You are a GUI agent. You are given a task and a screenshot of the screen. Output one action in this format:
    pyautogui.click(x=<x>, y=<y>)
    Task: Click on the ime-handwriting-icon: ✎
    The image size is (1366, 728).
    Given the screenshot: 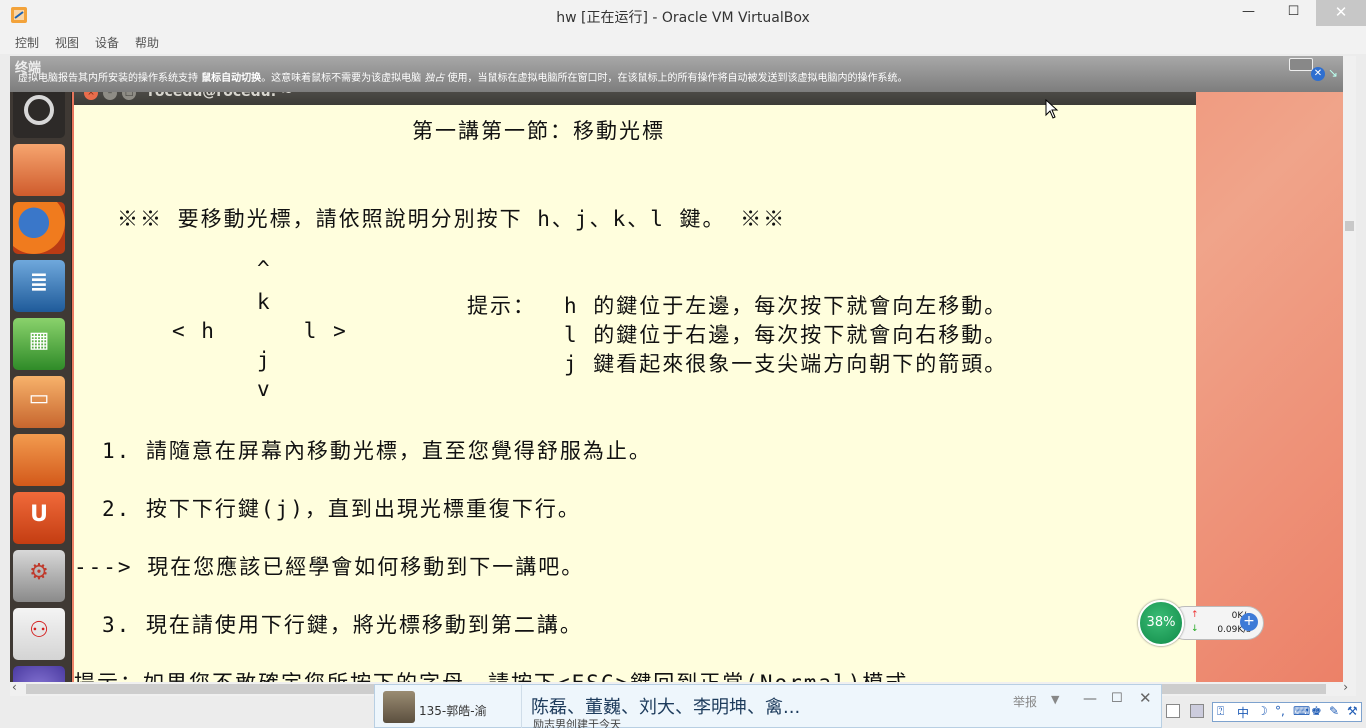 What is the action you would take?
    pyautogui.click(x=1334, y=711)
    